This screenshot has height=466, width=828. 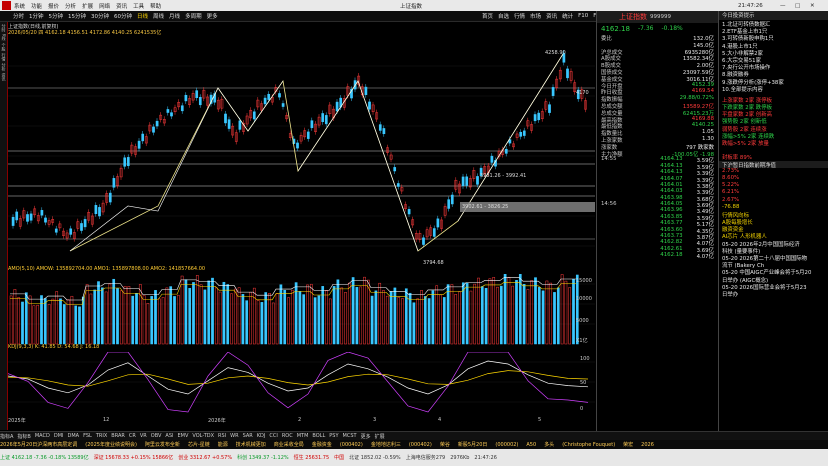 What do you see at coordinates (773, 66) in the screenshot?
I see `tip-item: 7.央行公开市场操作` at bounding box center [773, 66].